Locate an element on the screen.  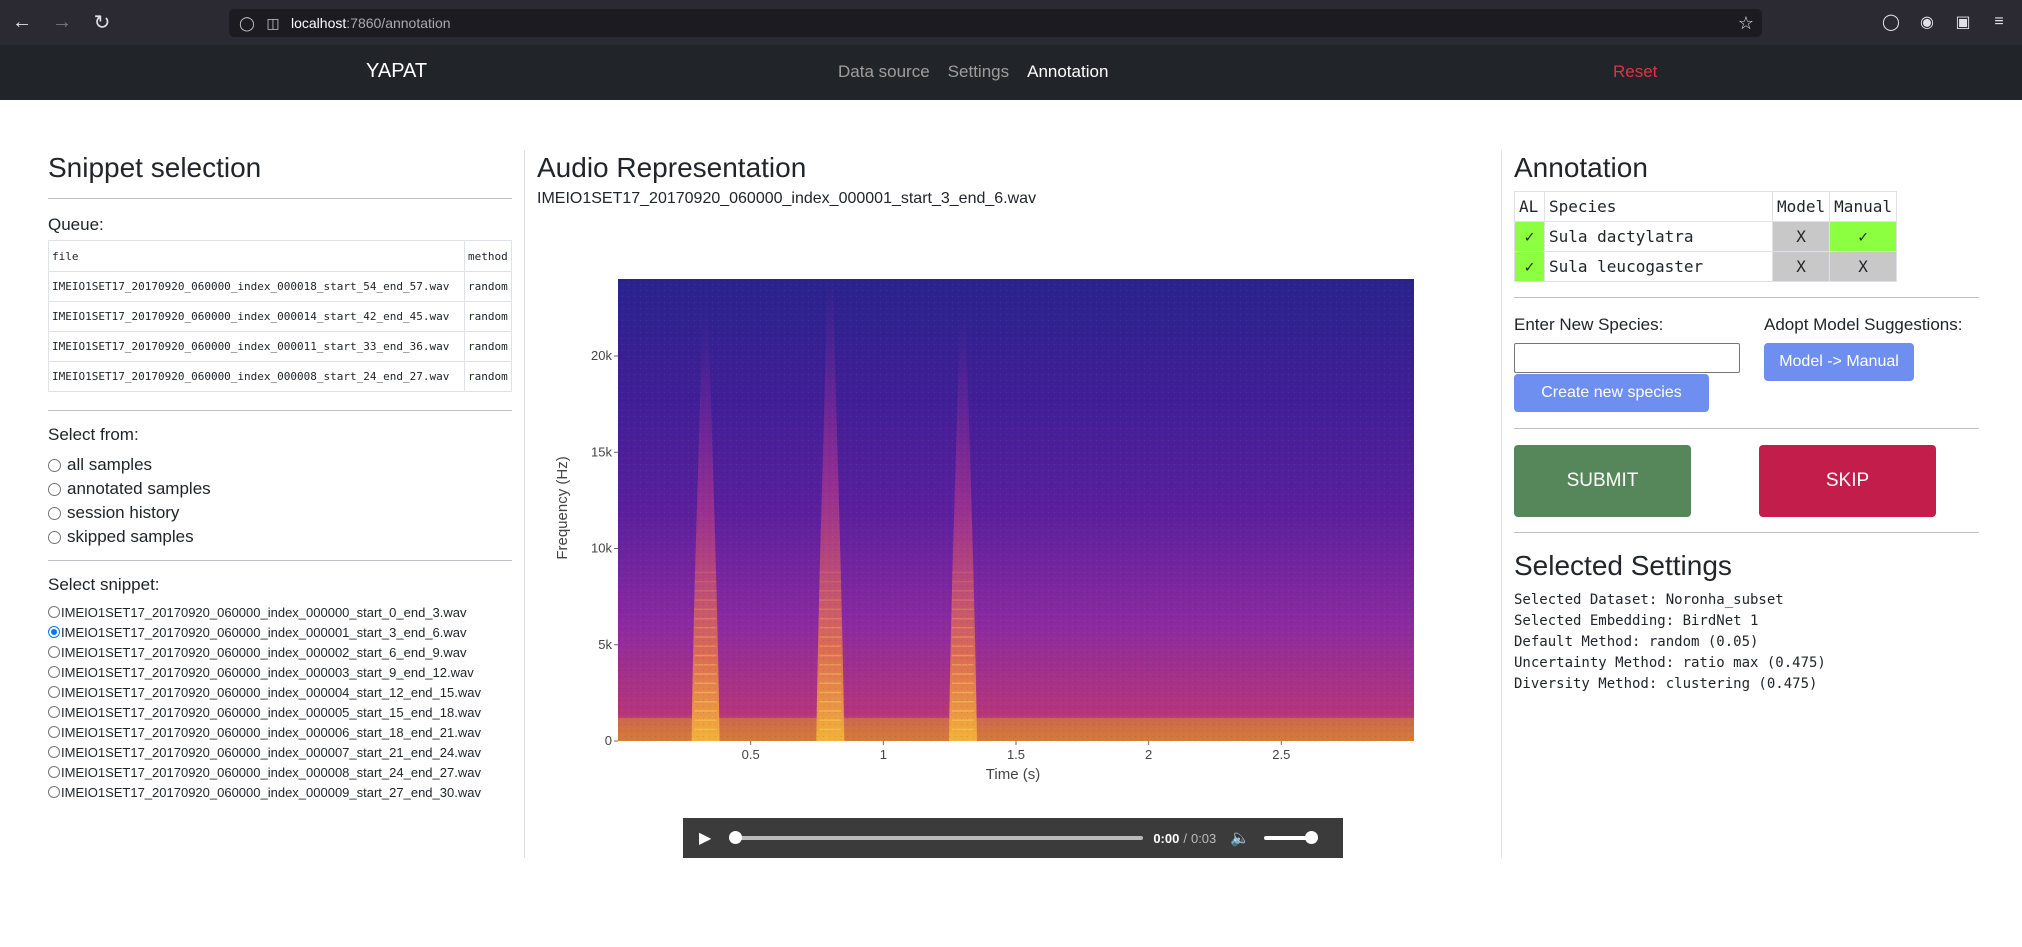
y-tick-label: 5k is located at coordinates (605, 644).